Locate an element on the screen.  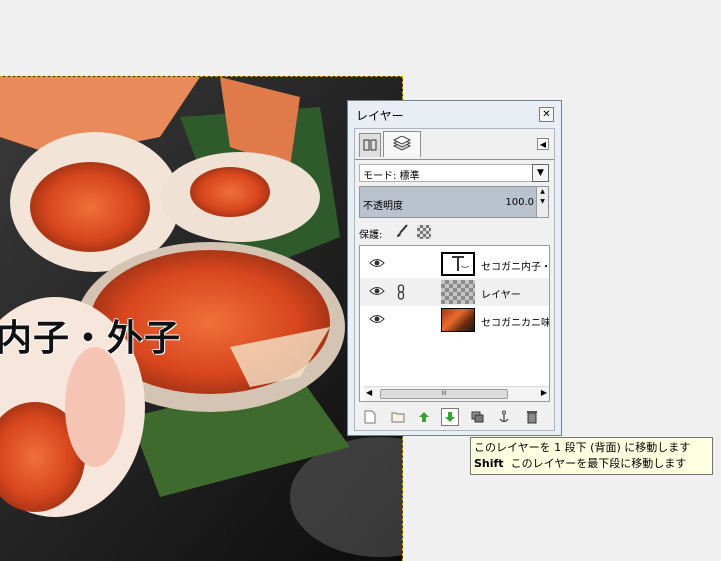
raise-layer-button is located at coordinates (424, 417).